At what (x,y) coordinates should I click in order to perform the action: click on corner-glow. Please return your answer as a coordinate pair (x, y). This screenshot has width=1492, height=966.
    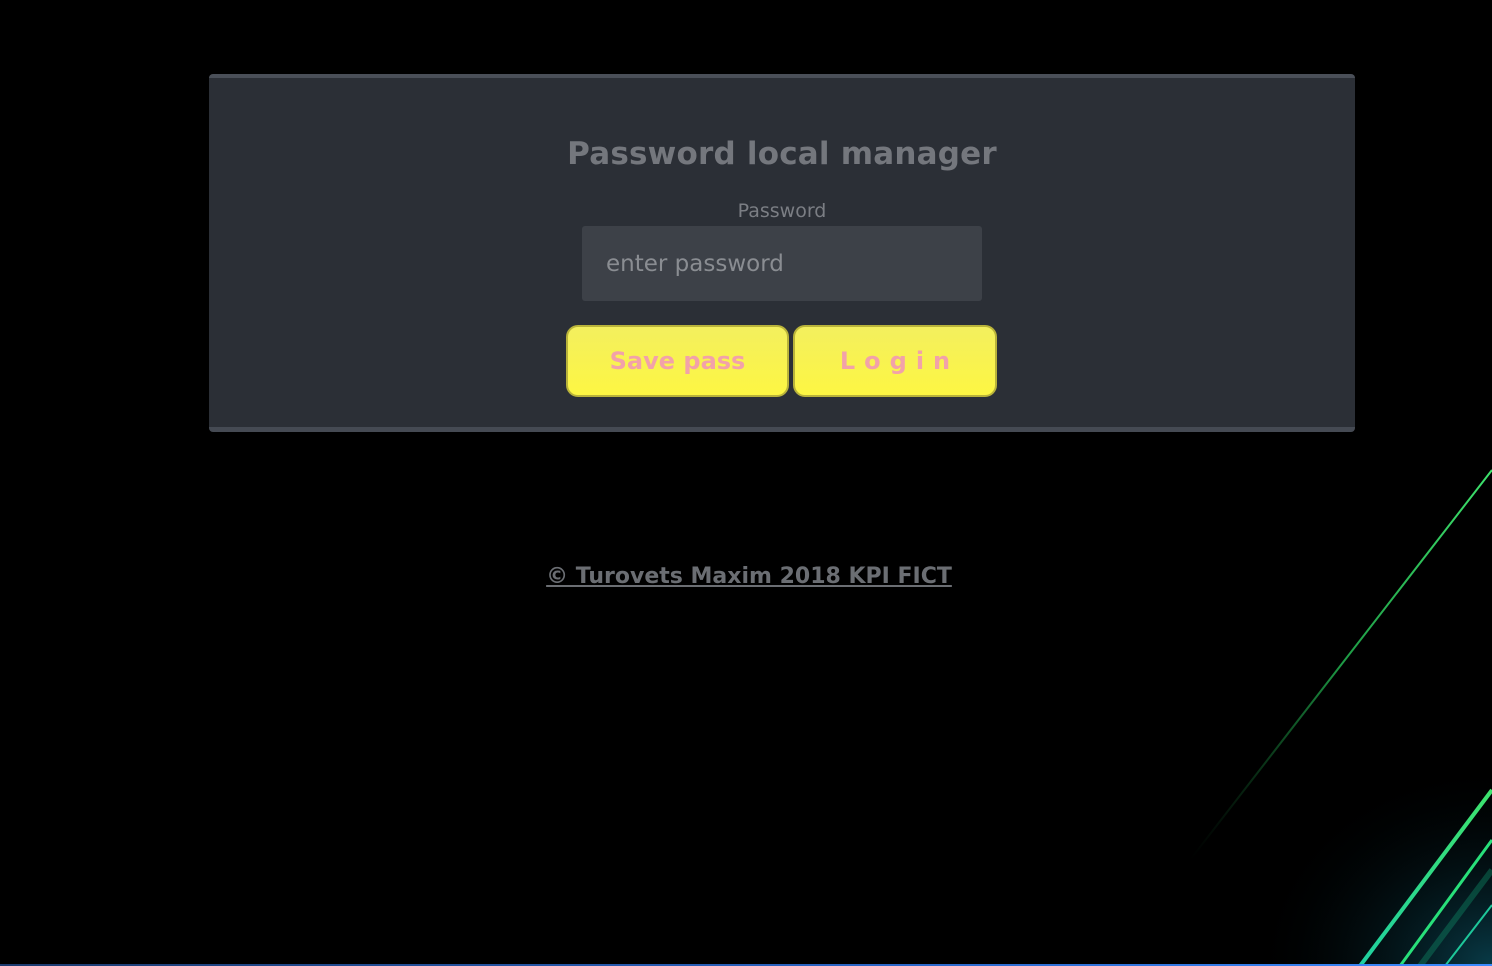
    Looking at the image, I should click on (1371, 863).